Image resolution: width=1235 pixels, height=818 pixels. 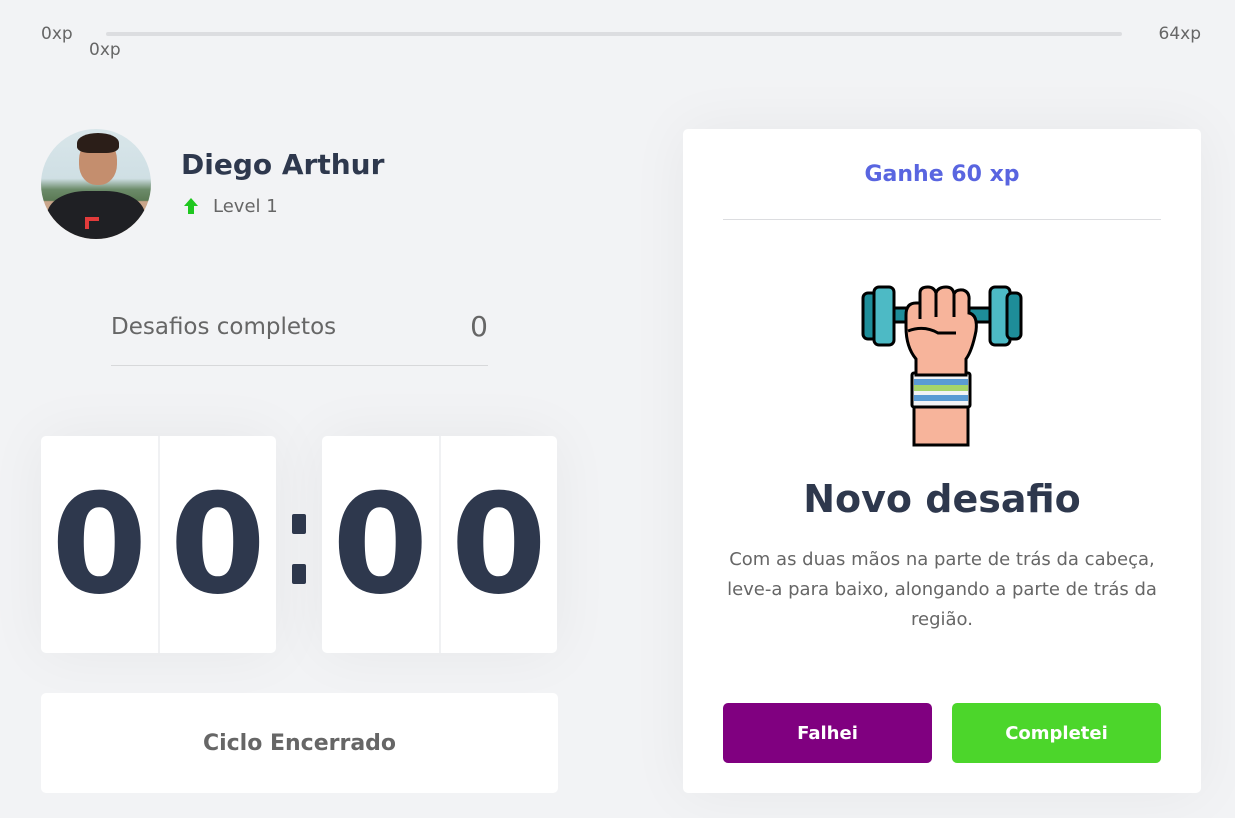 What do you see at coordinates (1179, 34) in the screenshot?
I see `xp-max-label: 64xp` at bounding box center [1179, 34].